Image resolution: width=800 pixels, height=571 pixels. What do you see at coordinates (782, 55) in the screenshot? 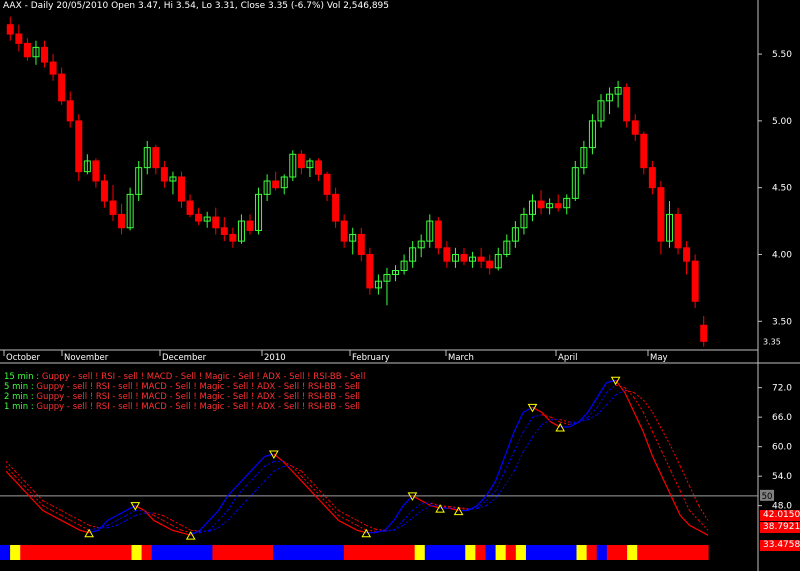
I see `price-tick-label: 5.50` at bounding box center [782, 55].